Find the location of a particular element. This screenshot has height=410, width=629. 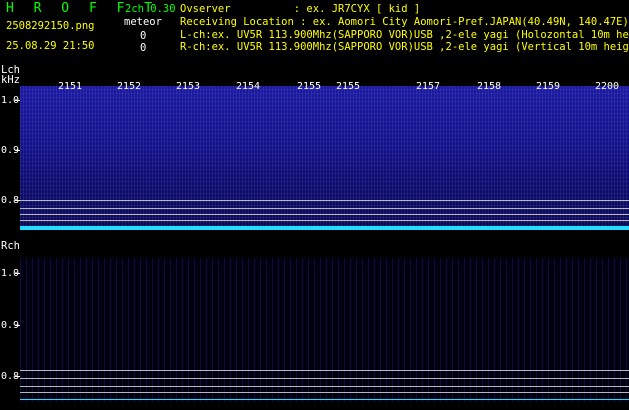

rch-y-tick-label: 0.9 is located at coordinates (10, 325).